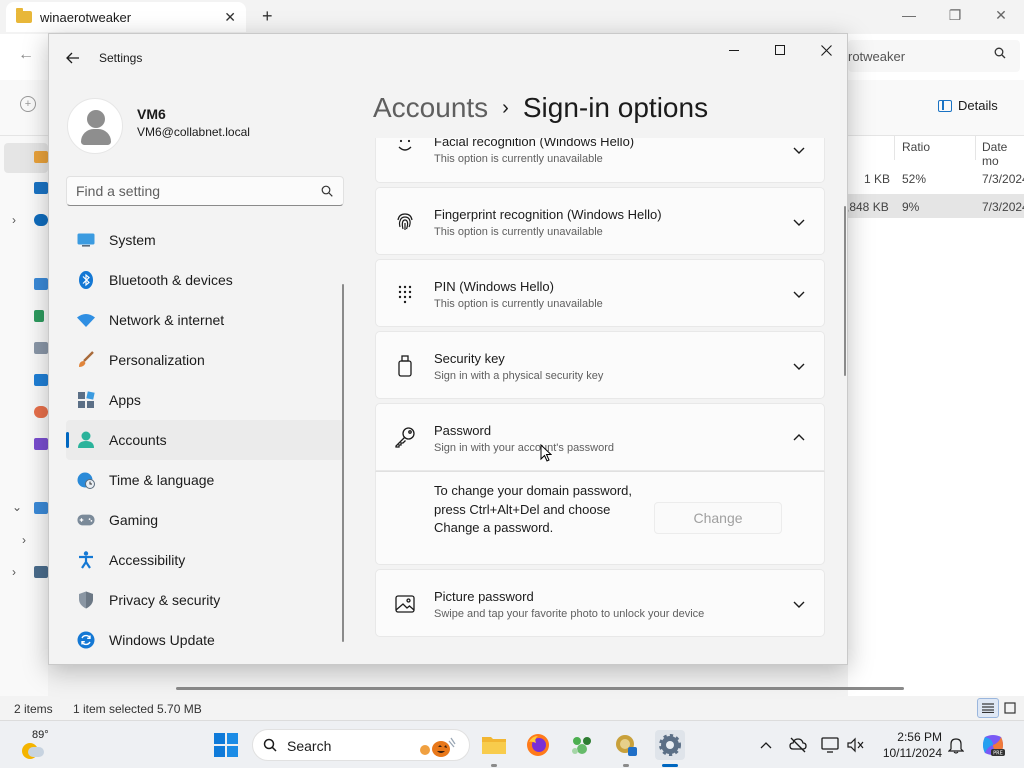 This screenshot has height=768, width=1024. I want to click on nav-scrollbar, so click(343, 463).